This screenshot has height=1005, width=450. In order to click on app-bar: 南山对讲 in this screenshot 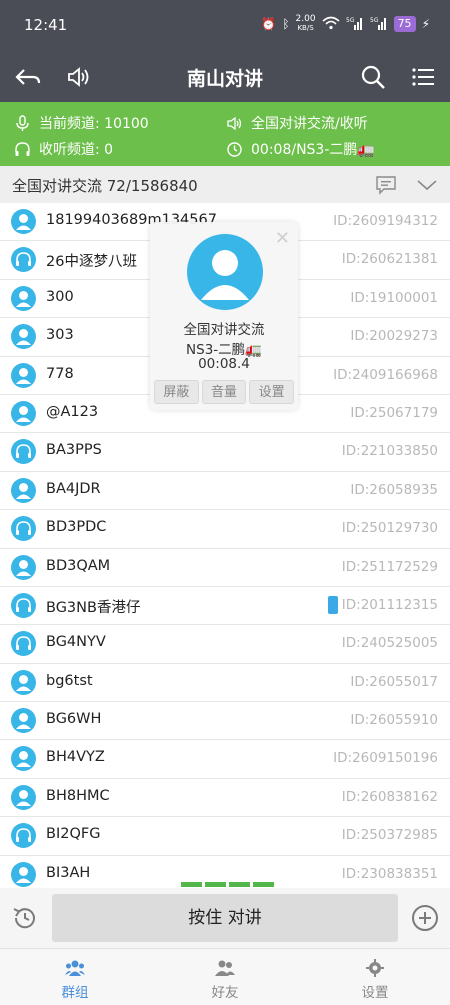, I will do `click(225, 77)`.